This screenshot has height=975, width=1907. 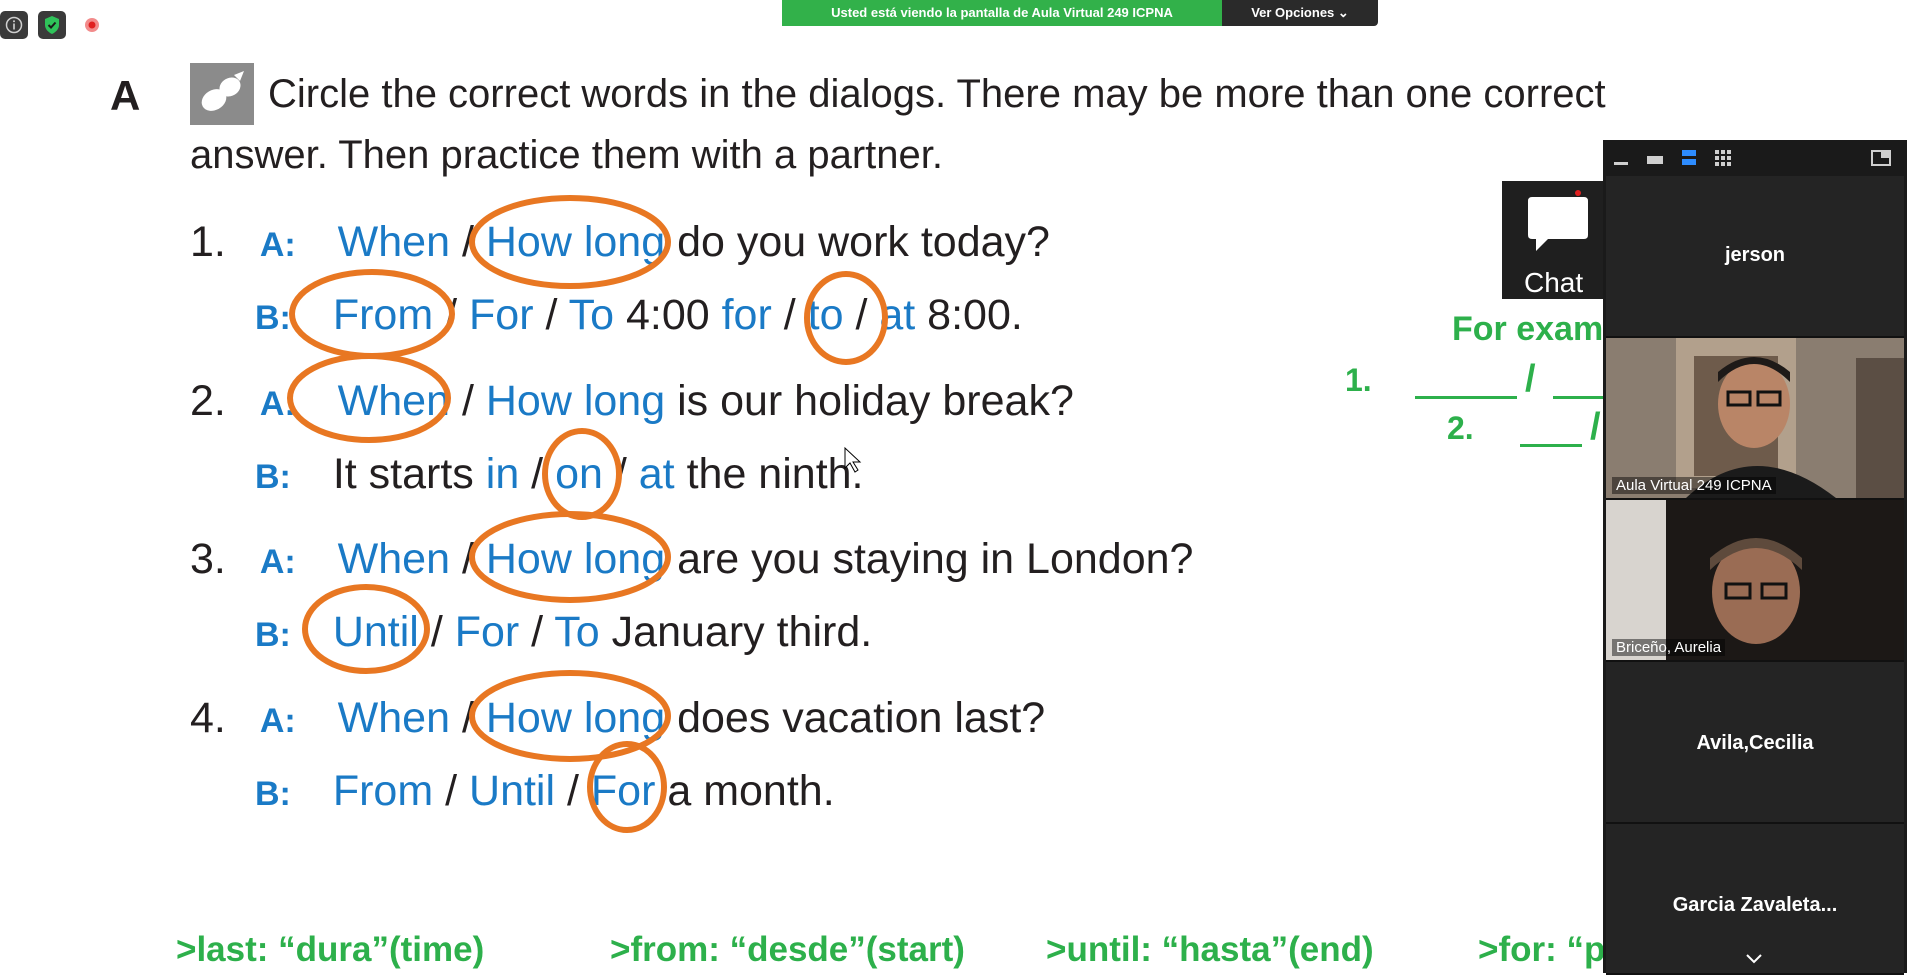 What do you see at coordinates (1554, 282) in the screenshot?
I see `chat-label: Chat` at bounding box center [1554, 282].